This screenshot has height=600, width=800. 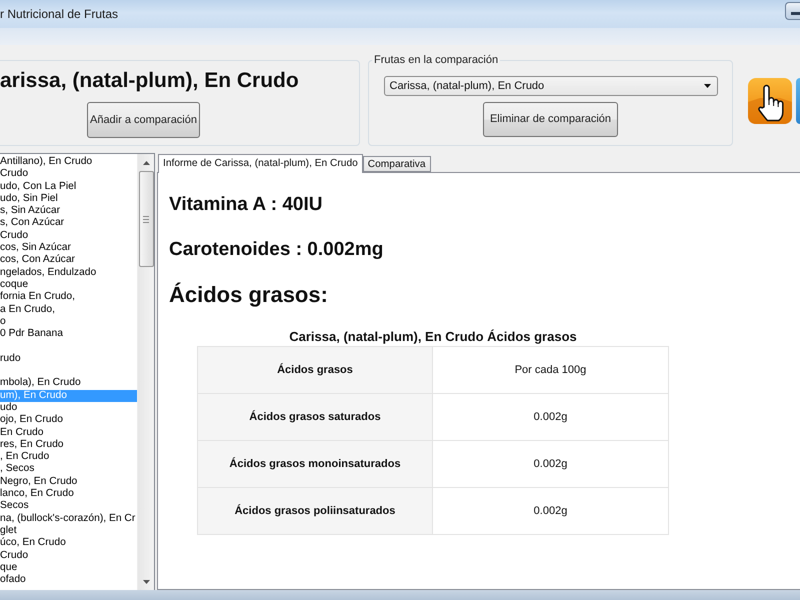 I want to click on list-item: s, Sin Azúcar, so click(x=68, y=211).